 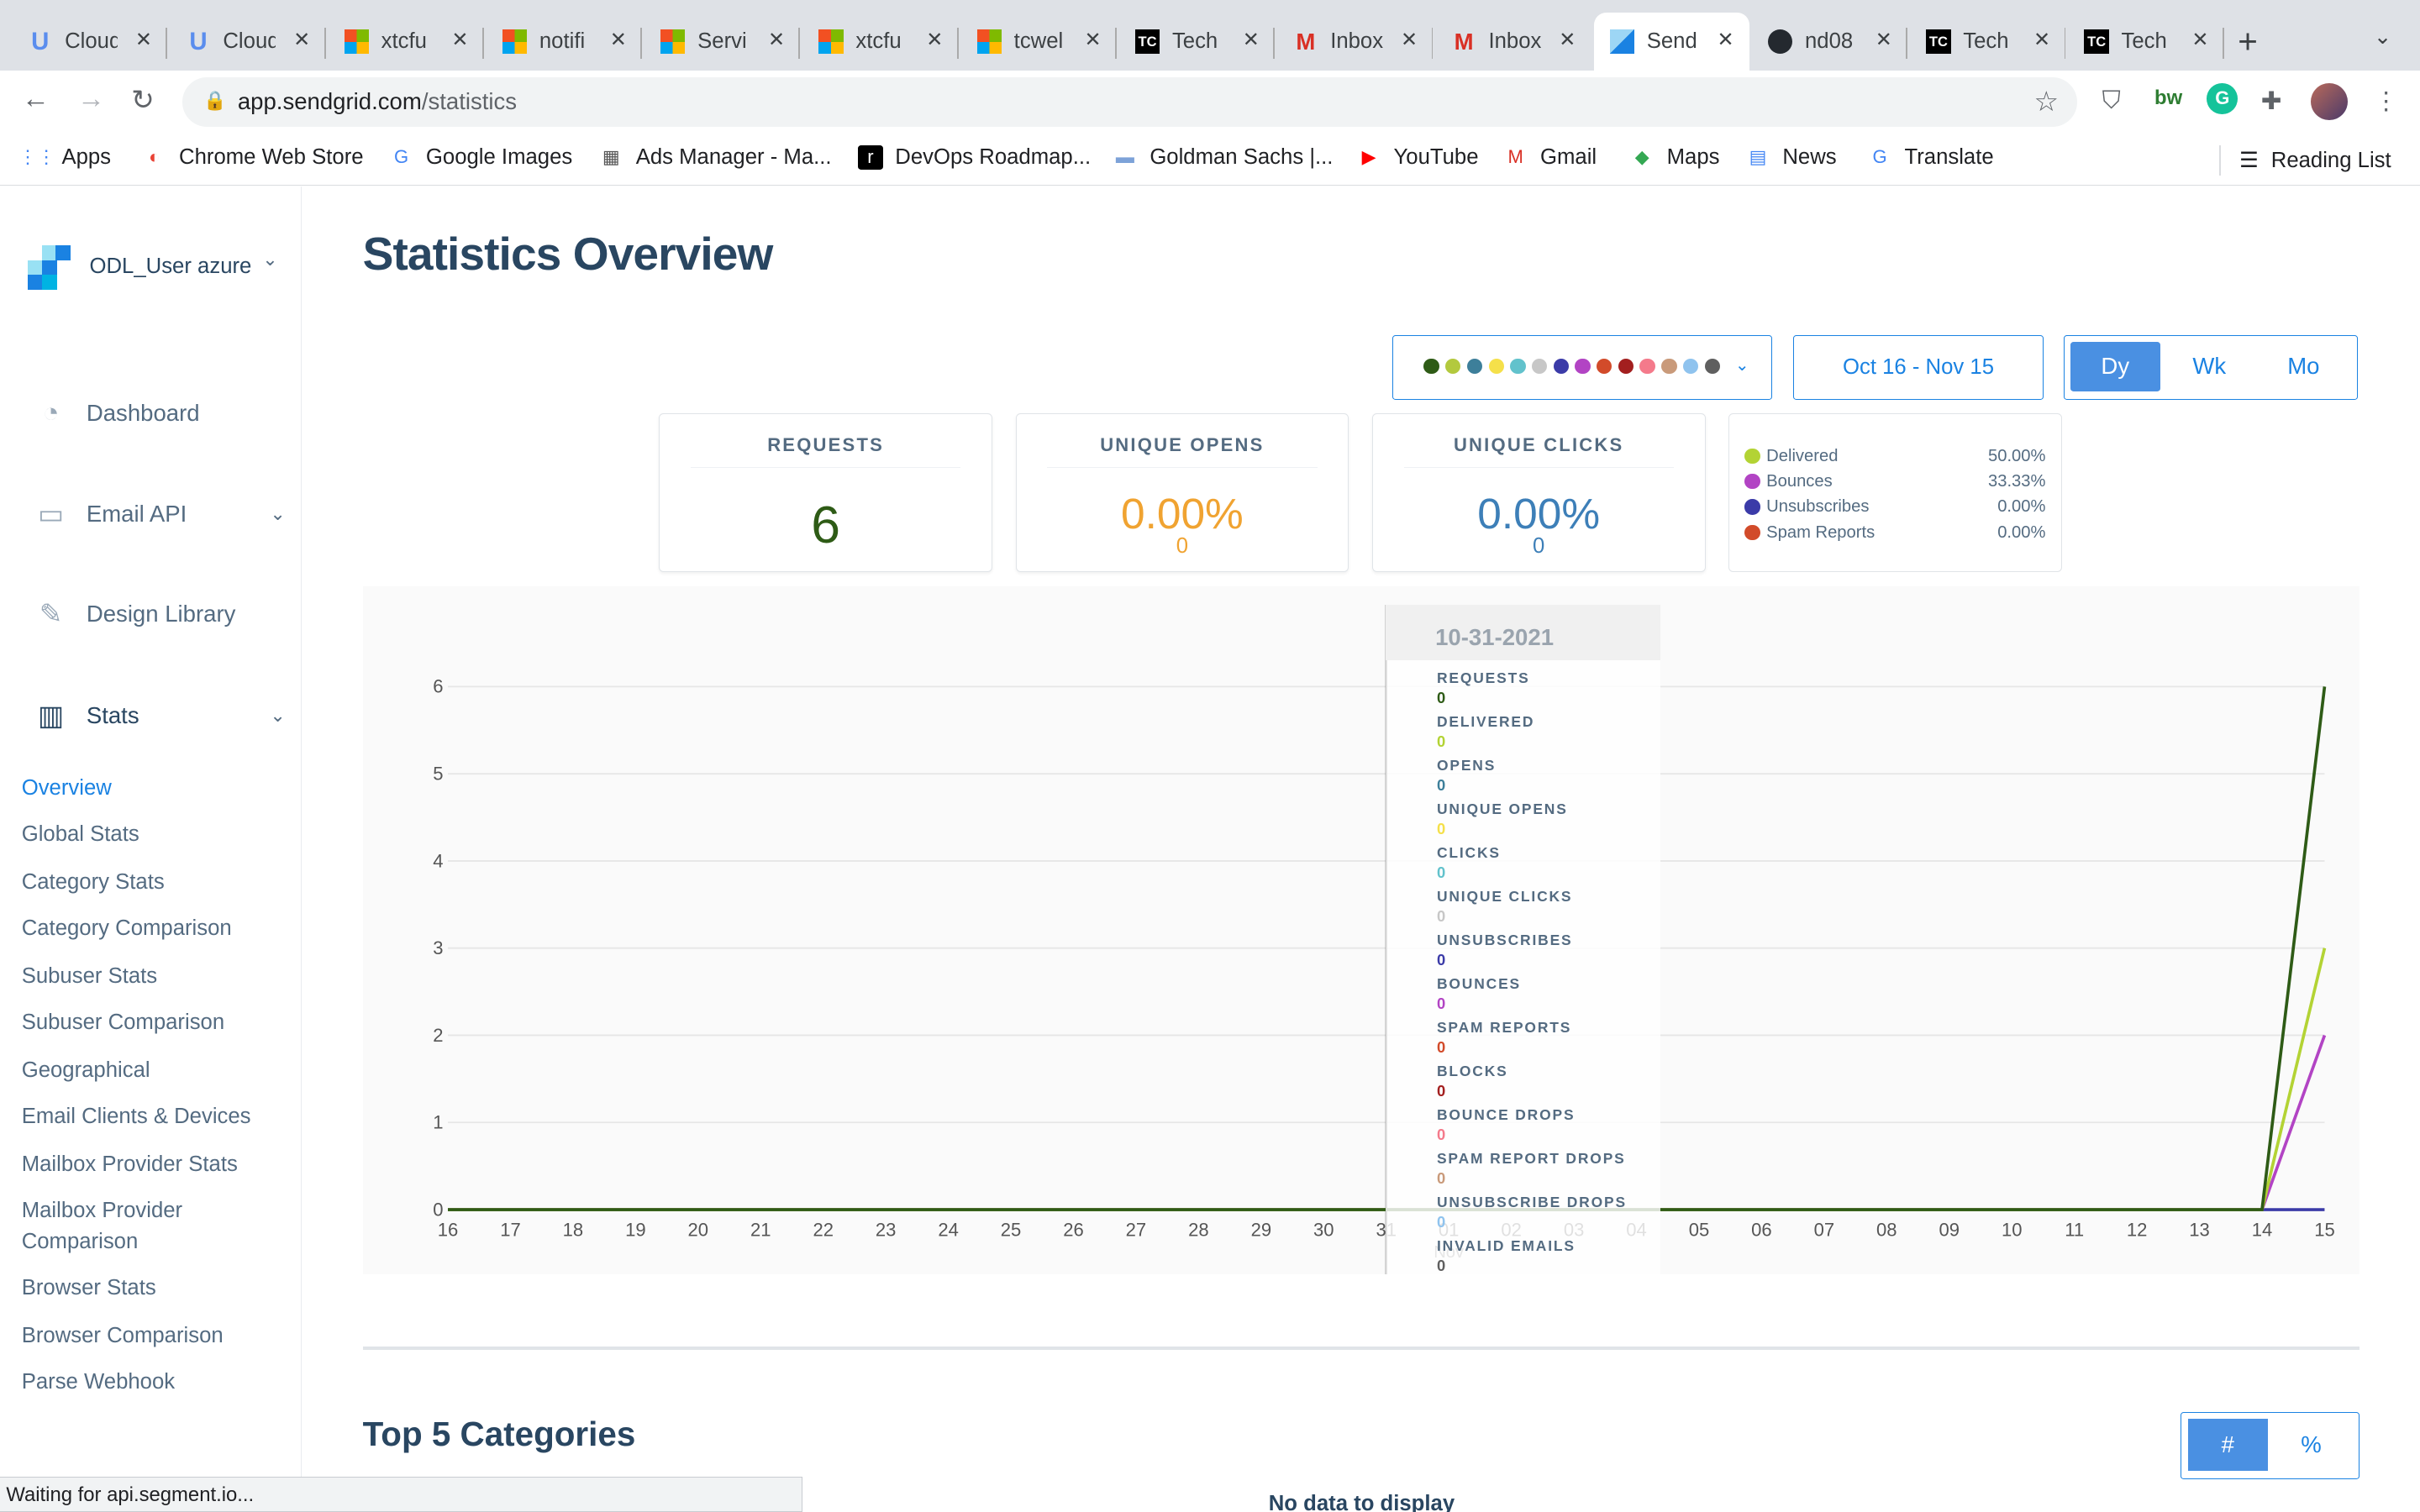 I want to click on bookmark-item: ◐ Chrome Web Store, so click(x=253, y=157).